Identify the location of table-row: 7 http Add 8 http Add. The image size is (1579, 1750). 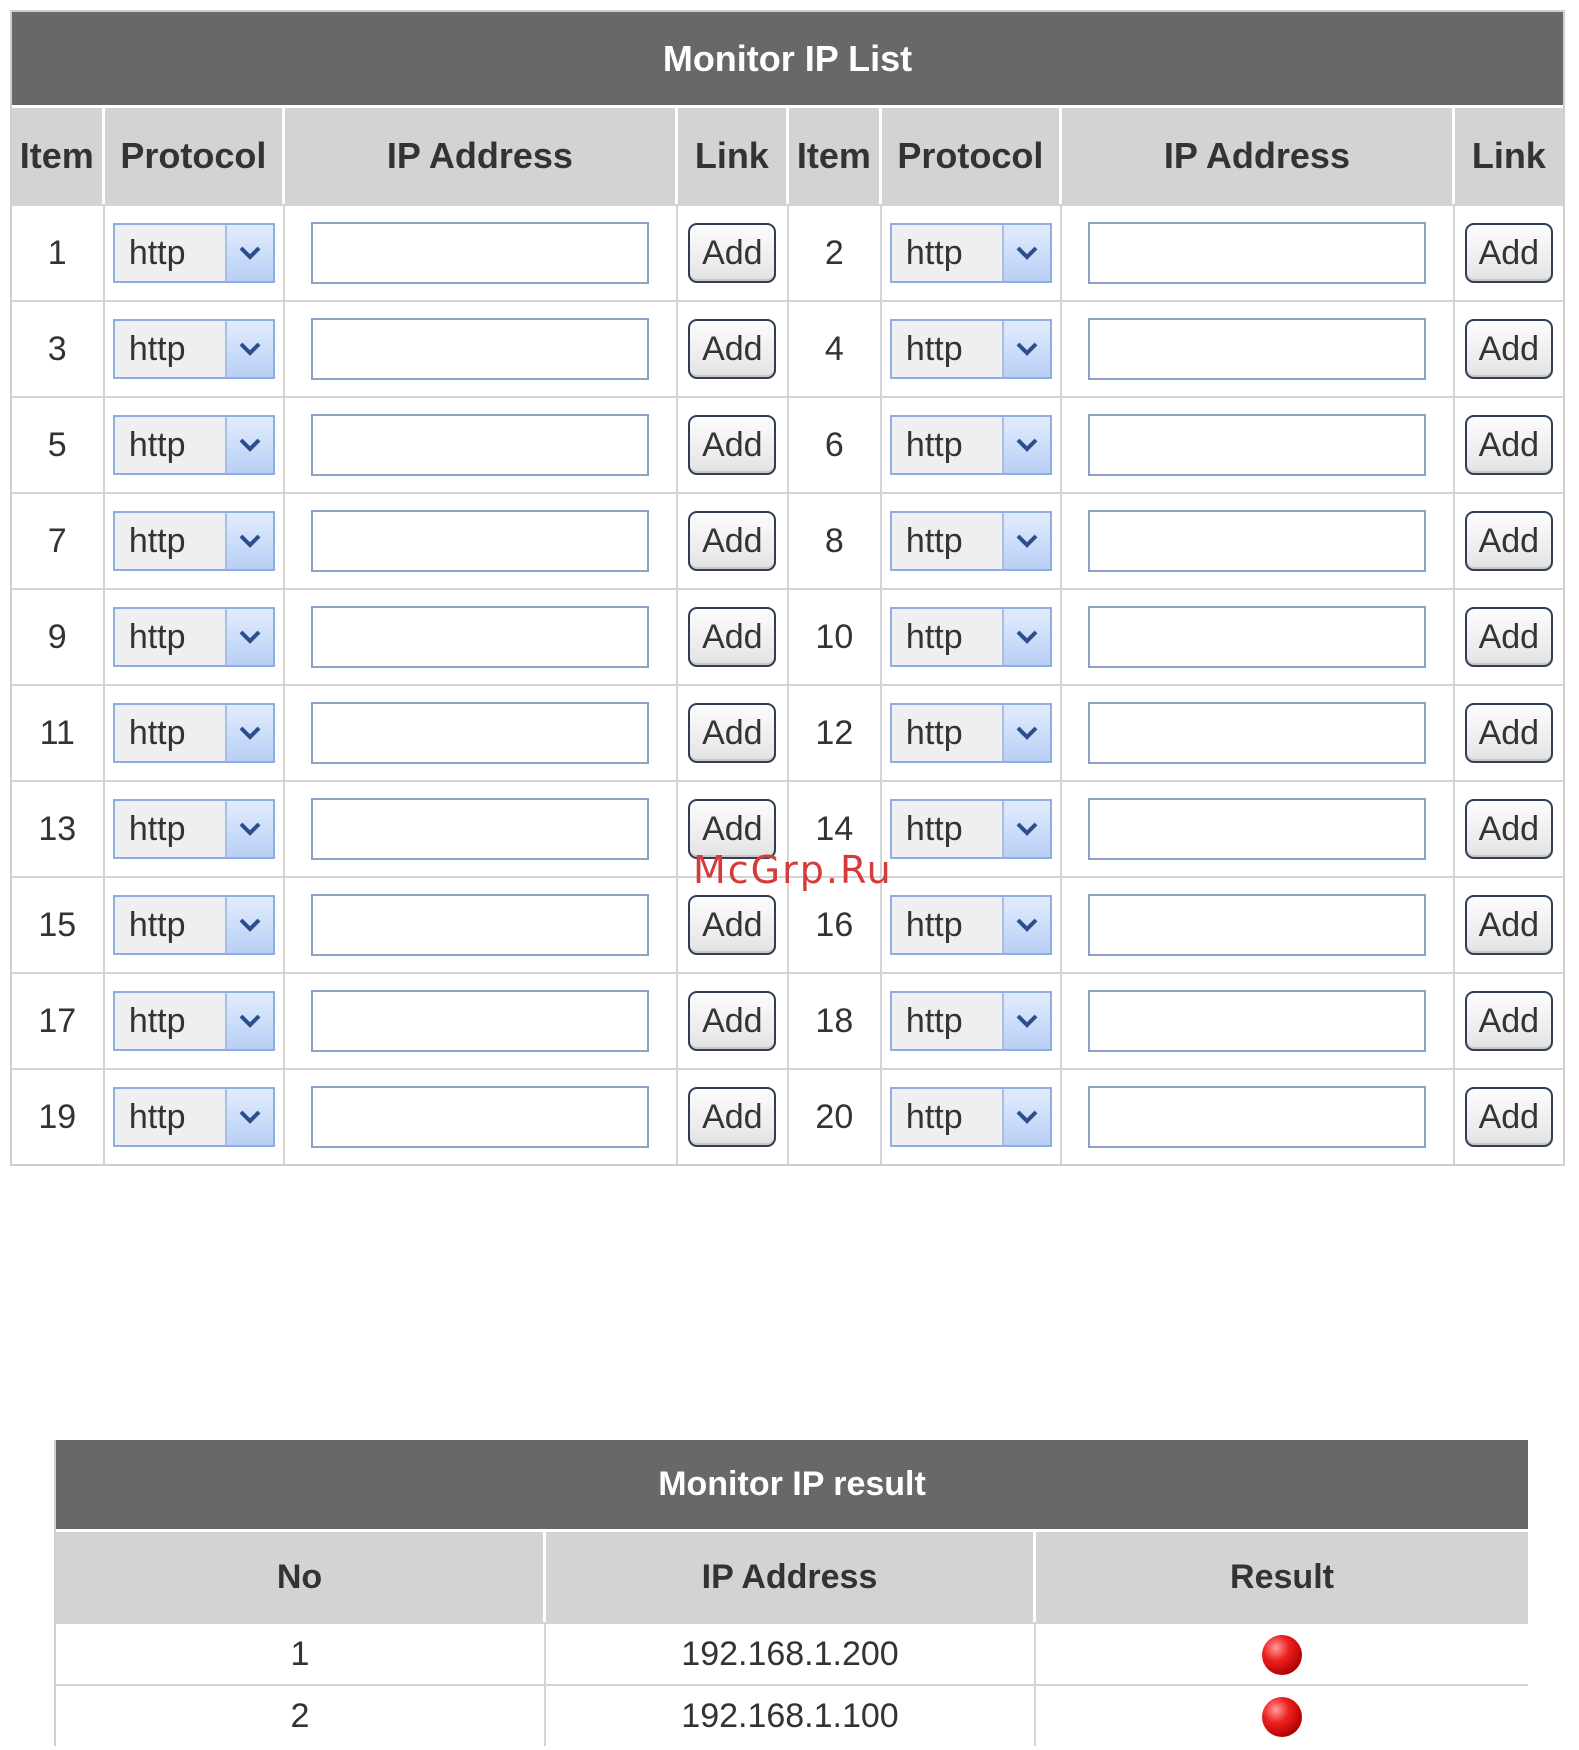
(787, 540).